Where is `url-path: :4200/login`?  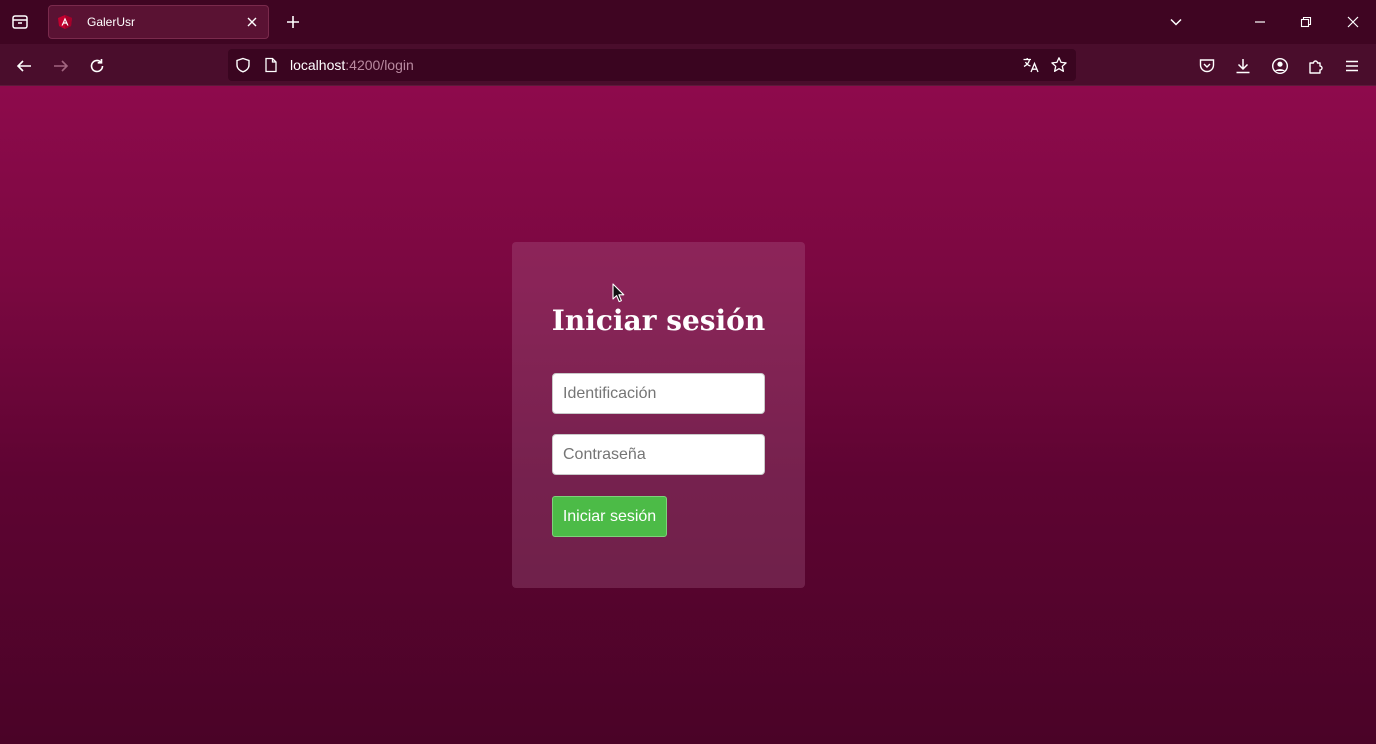 url-path: :4200/login is located at coordinates (379, 65).